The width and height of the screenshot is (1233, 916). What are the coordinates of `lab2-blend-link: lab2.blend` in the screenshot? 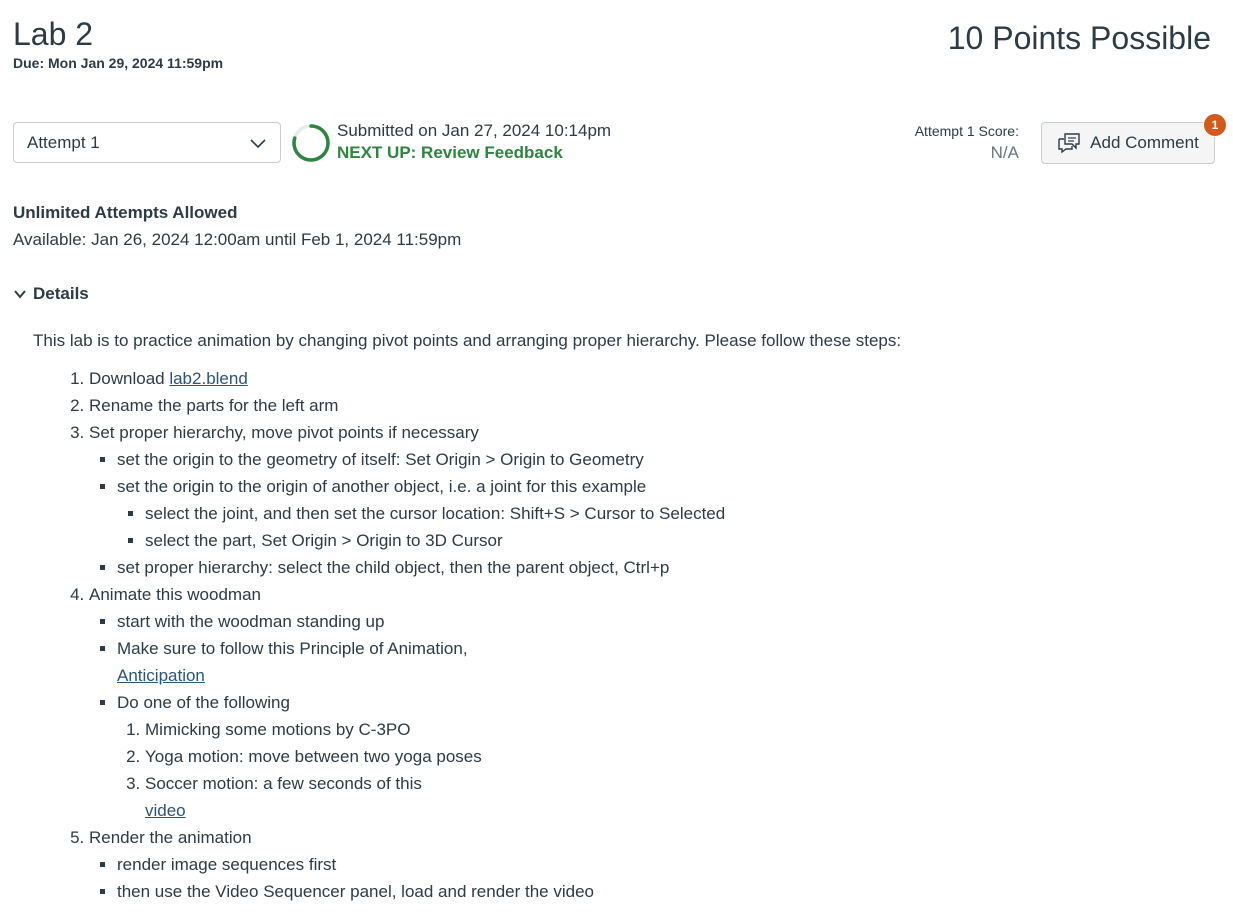 It's located at (208, 378).